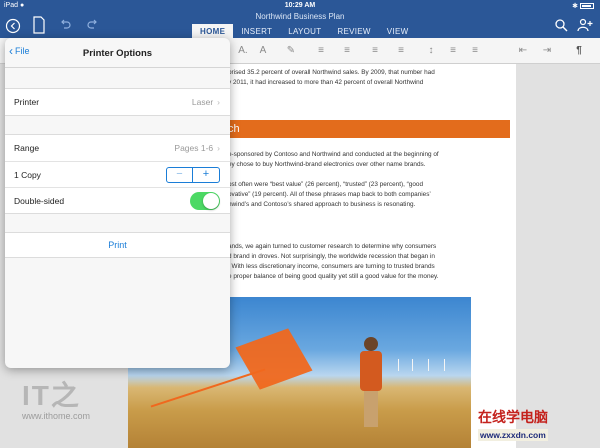  Describe the element at coordinates (211, 201) in the screenshot. I see `toggle-knob` at that location.